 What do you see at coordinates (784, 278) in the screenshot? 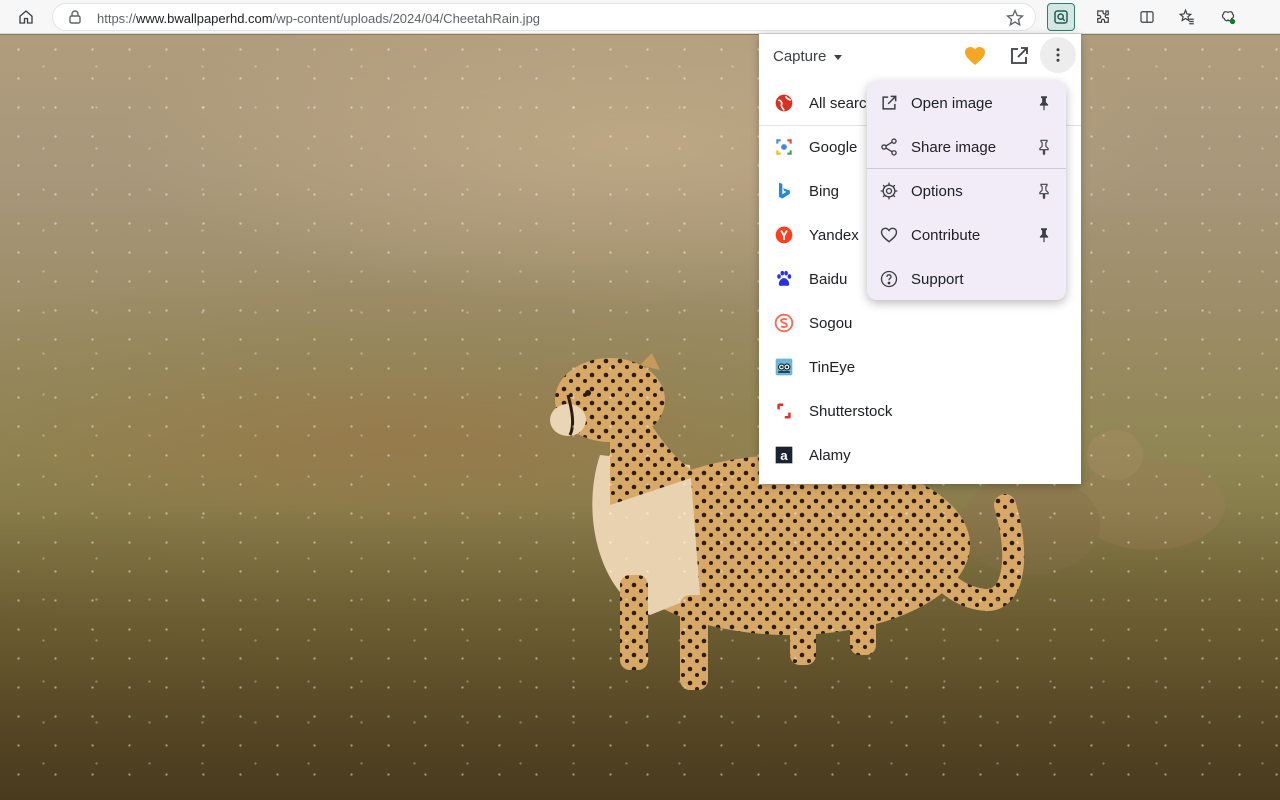
I see `baidu-icon` at bounding box center [784, 278].